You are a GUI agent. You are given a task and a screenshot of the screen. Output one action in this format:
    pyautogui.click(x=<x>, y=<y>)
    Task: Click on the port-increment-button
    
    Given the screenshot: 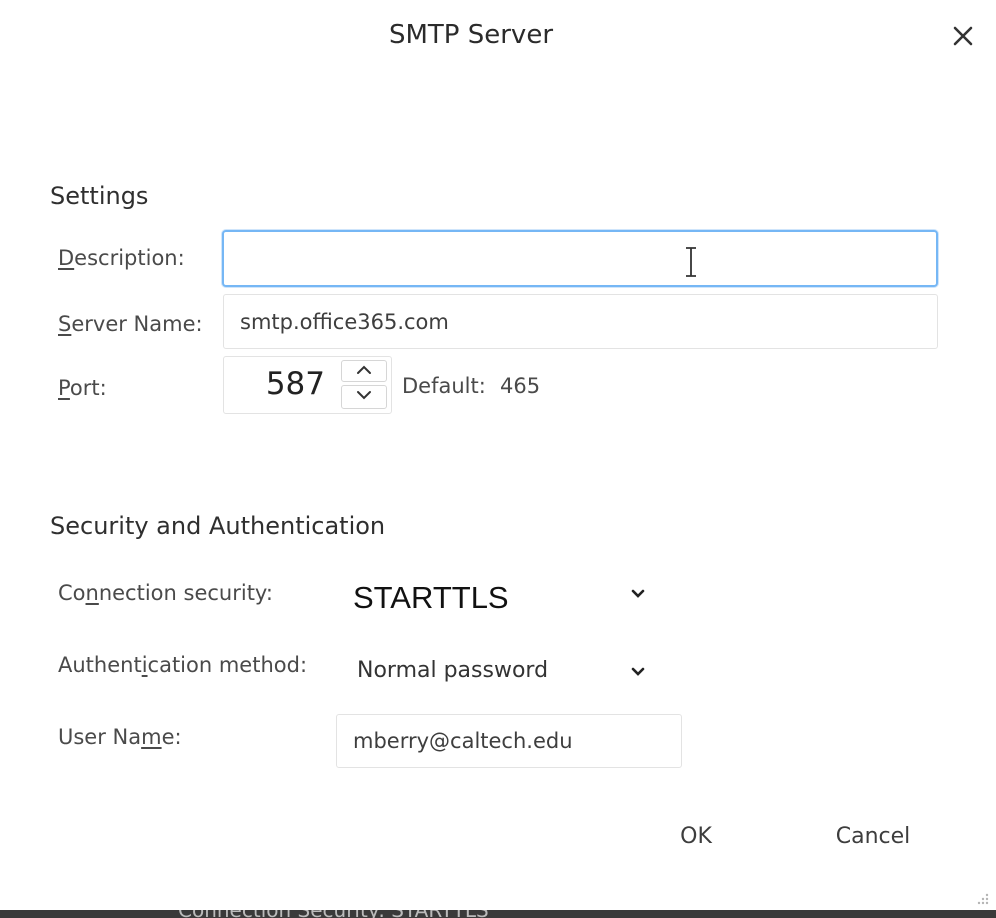 What is the action you would take?
    pyautogui.click(x=364, y=371)
    